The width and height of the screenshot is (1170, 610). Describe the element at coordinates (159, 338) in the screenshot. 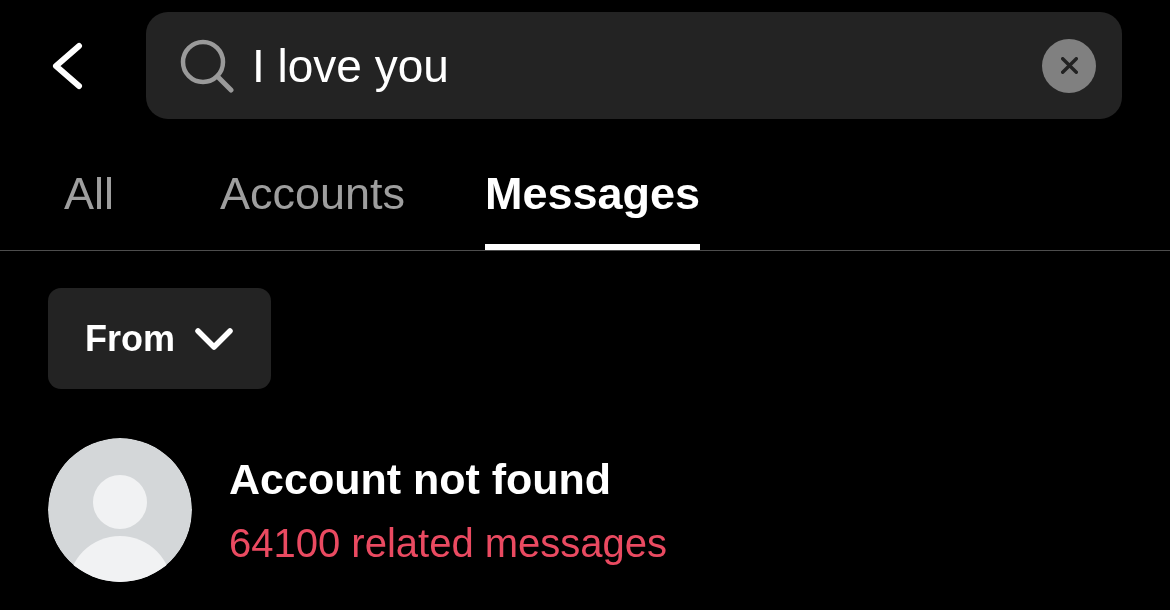

I see `from-dropdown: From` at that location.